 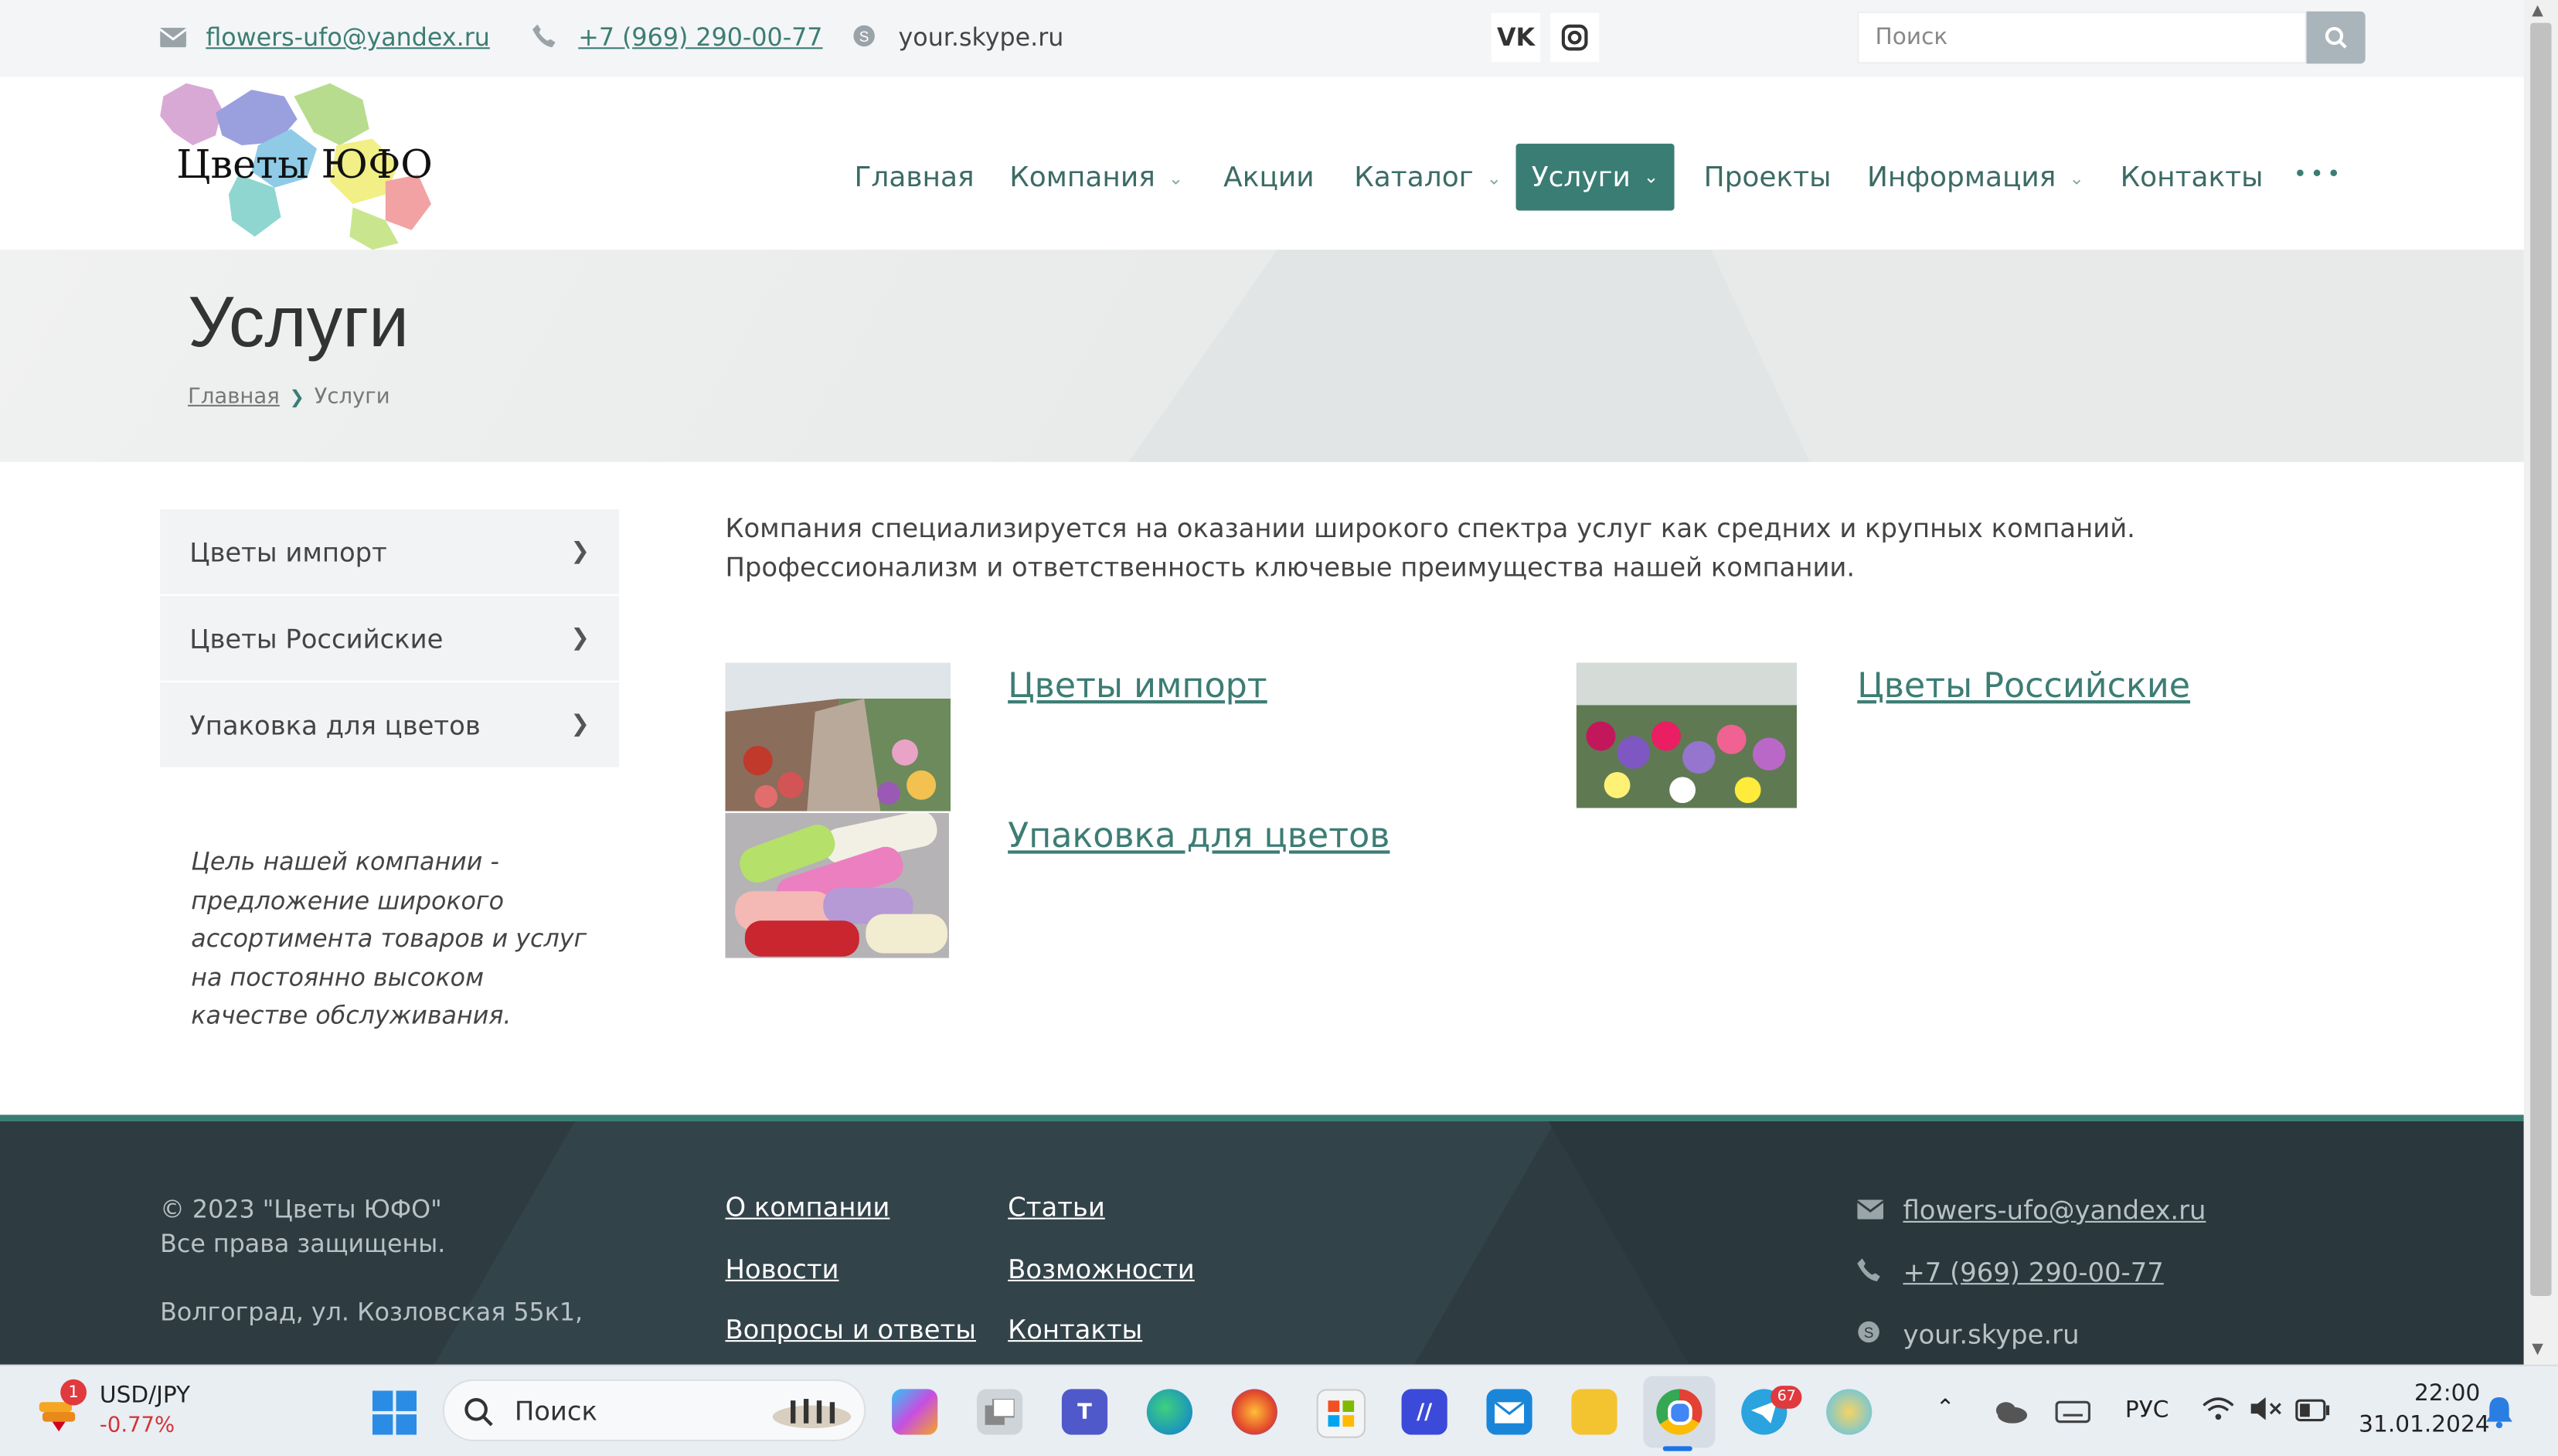 What do you see at coordinates (2538, 11) in the screenshot?
I see `scroll-up-icon: ▲` at bounding box center [2538, 11].